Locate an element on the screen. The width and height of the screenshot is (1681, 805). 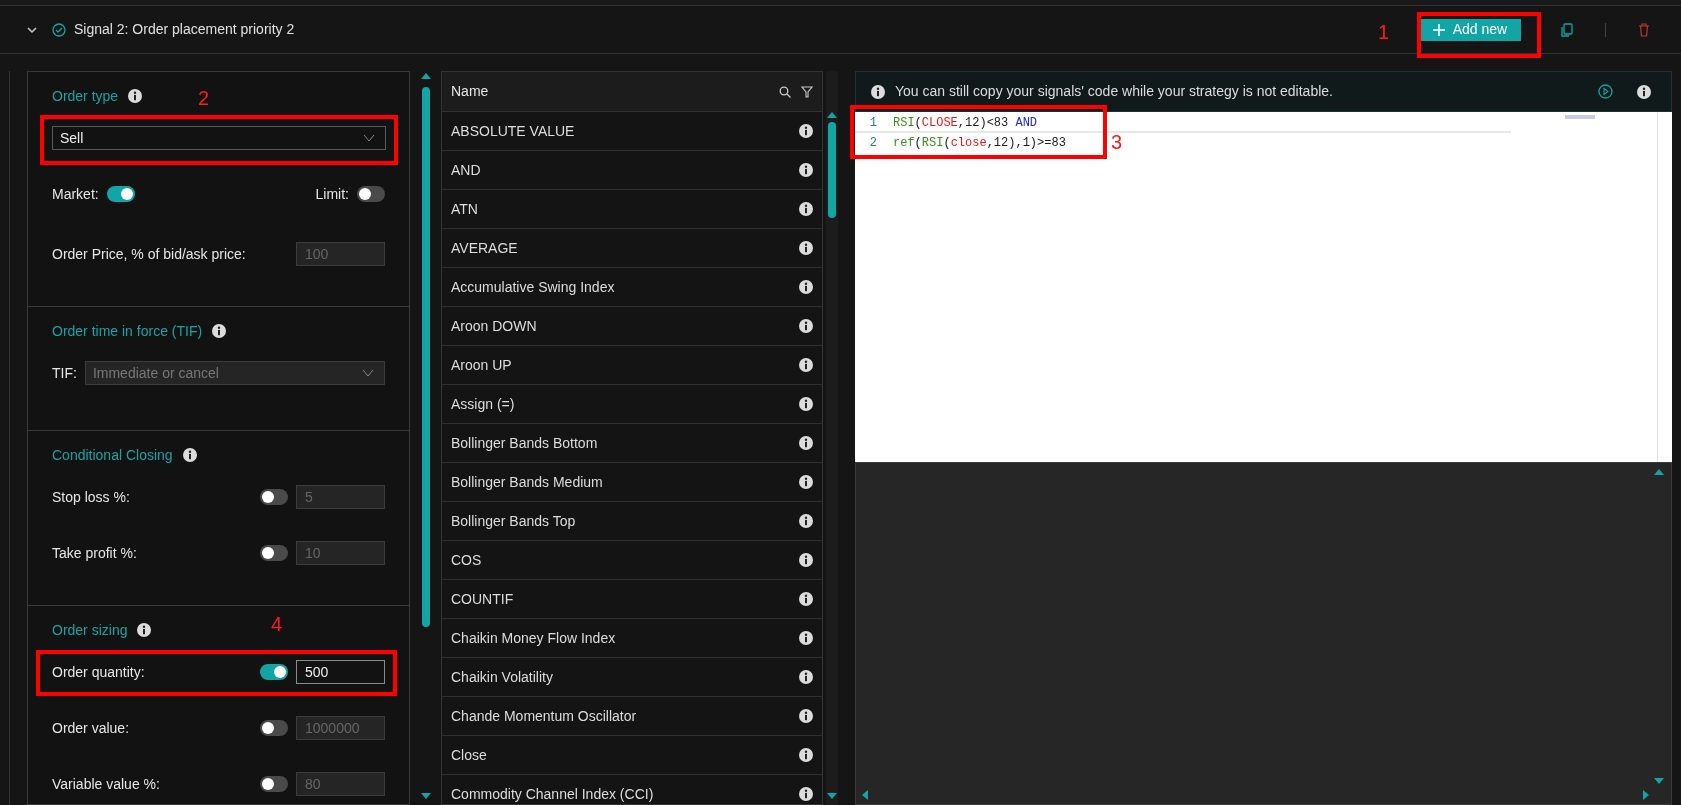
toggle-label: Market: is located at coordinates (75, 194).